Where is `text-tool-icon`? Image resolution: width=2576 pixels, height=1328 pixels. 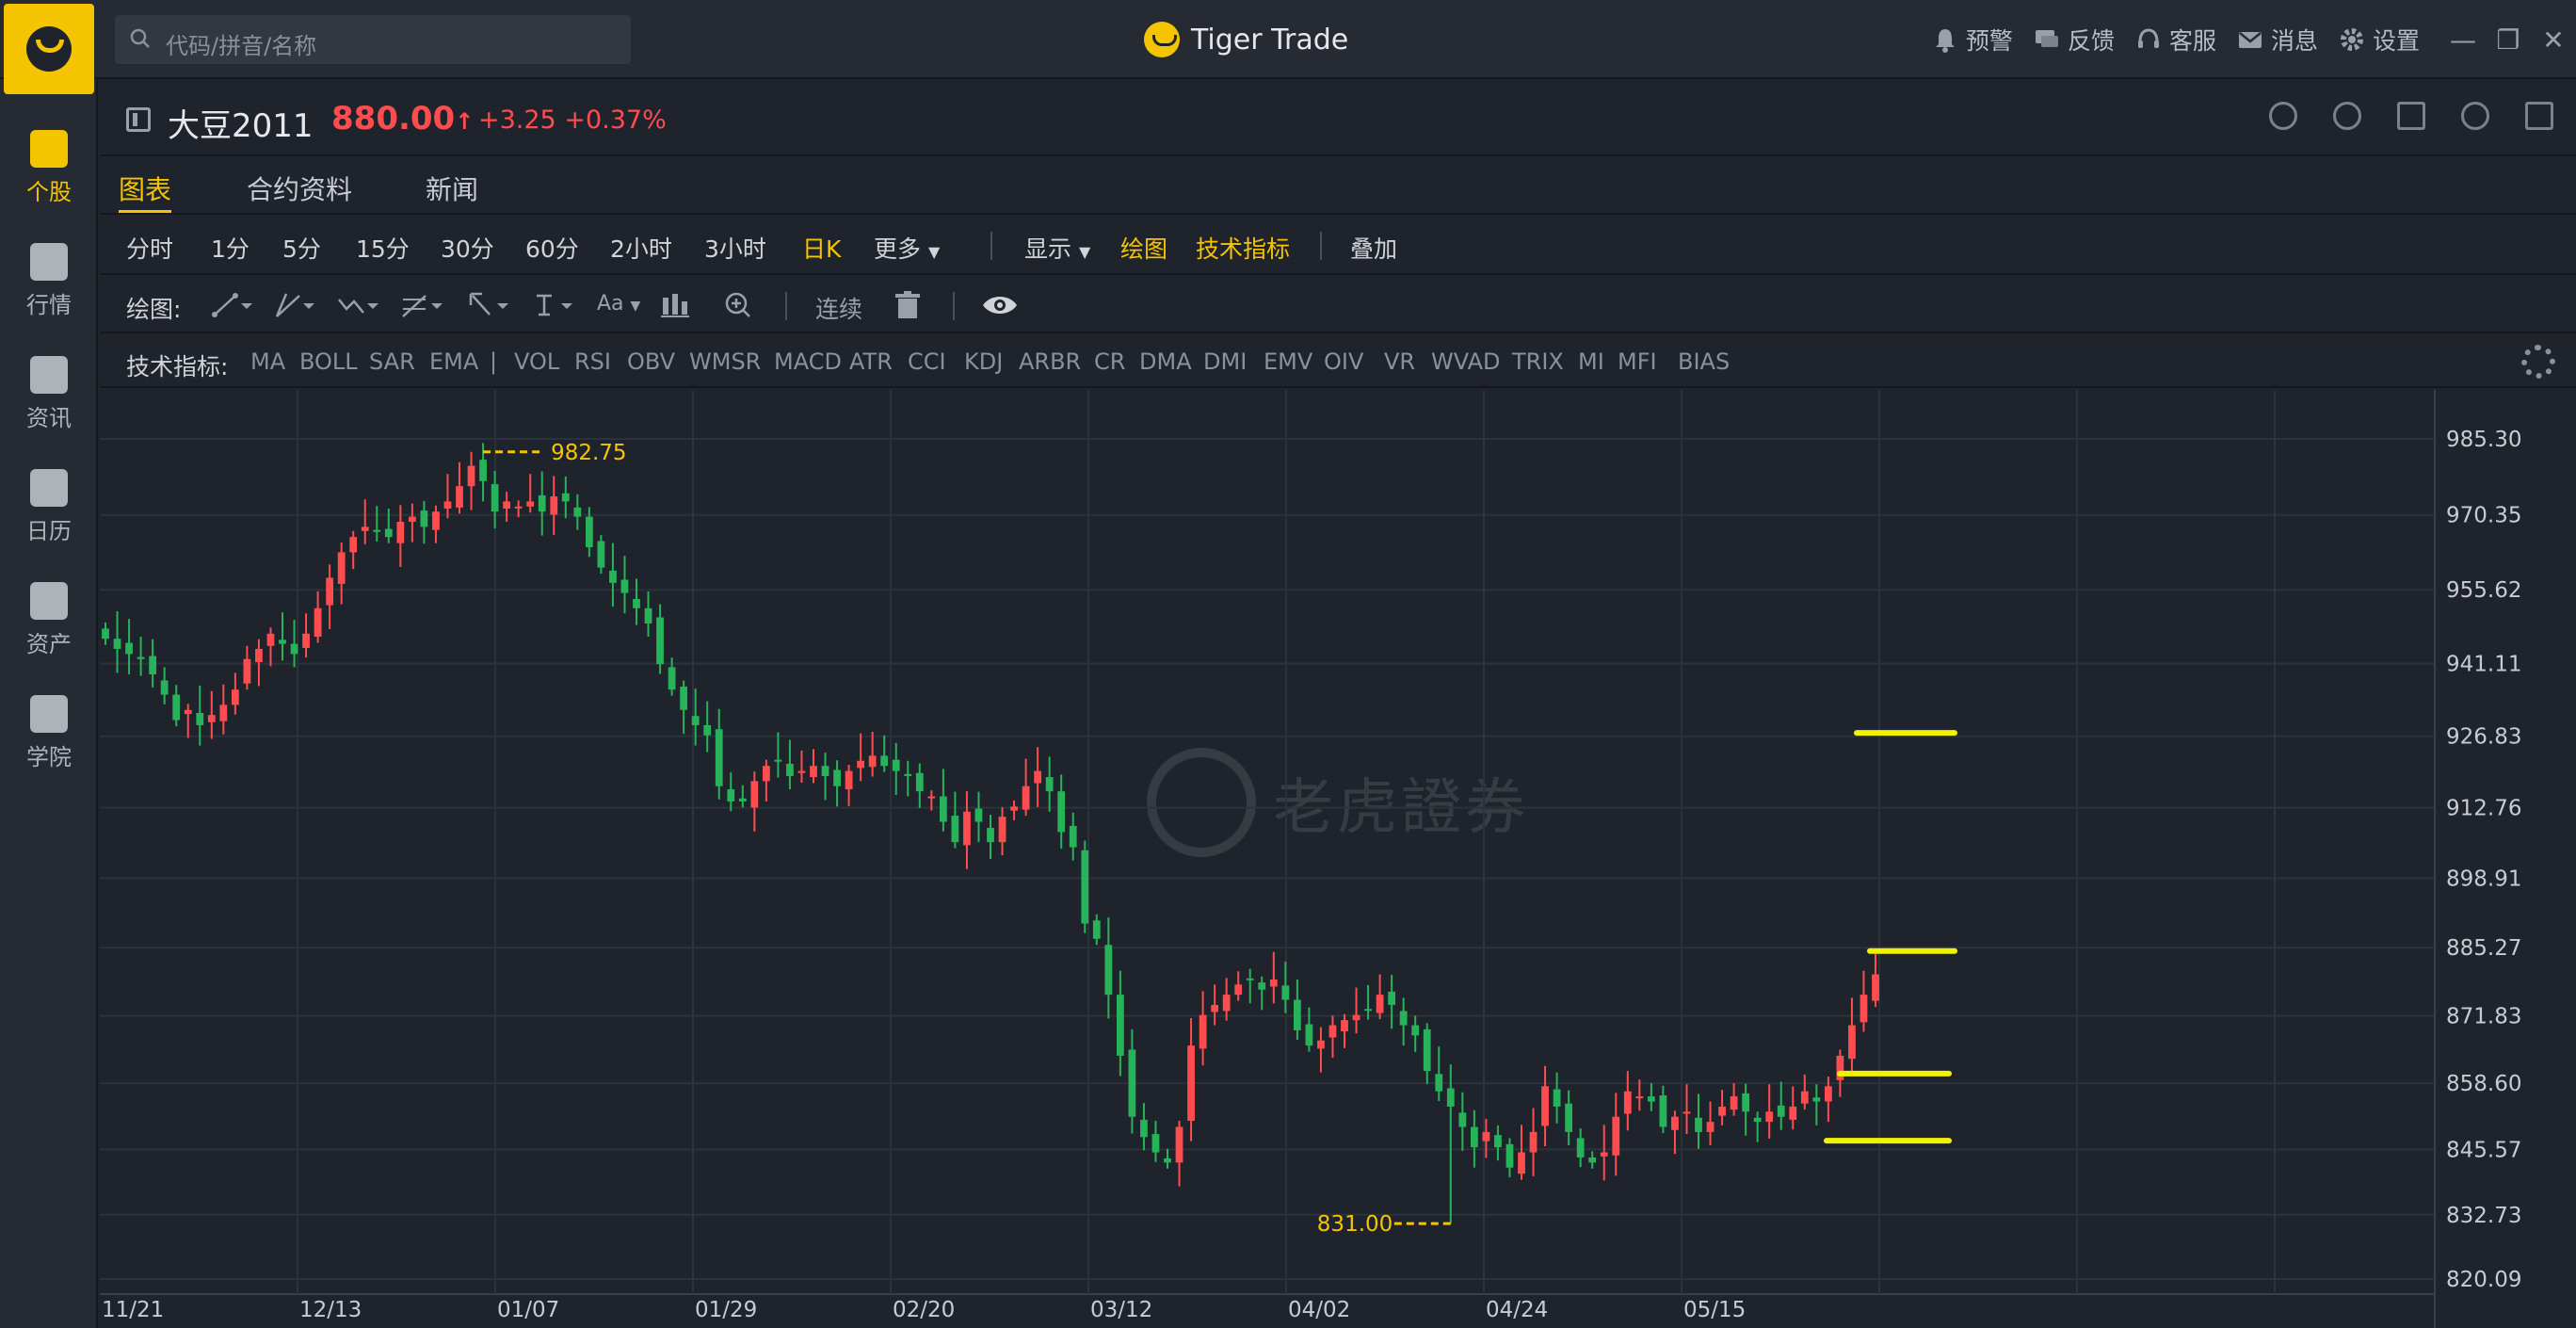
text-tool-icon is located at coordinates (551, 304).